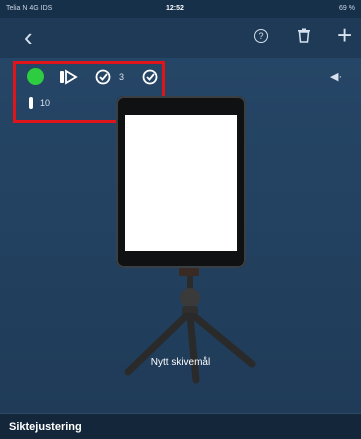 The image size is (361, 439). I want to click on nav-bar: ‹ ? +, so click(180, 38).